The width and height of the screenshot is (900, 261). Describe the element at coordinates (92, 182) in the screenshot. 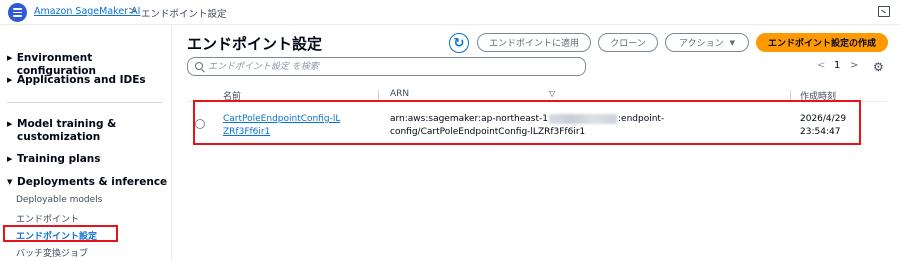

I see `sidebar-section-label: Deployments & inference` at that location.